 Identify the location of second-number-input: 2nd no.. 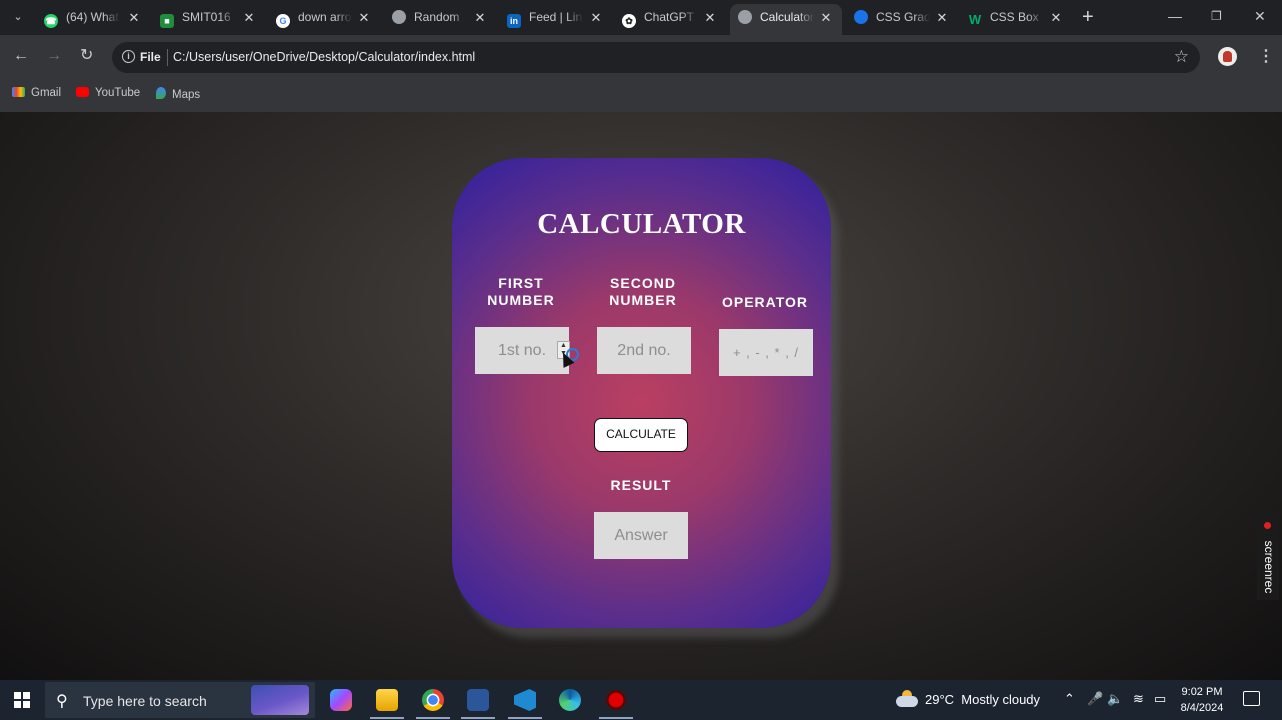
(644, 350).